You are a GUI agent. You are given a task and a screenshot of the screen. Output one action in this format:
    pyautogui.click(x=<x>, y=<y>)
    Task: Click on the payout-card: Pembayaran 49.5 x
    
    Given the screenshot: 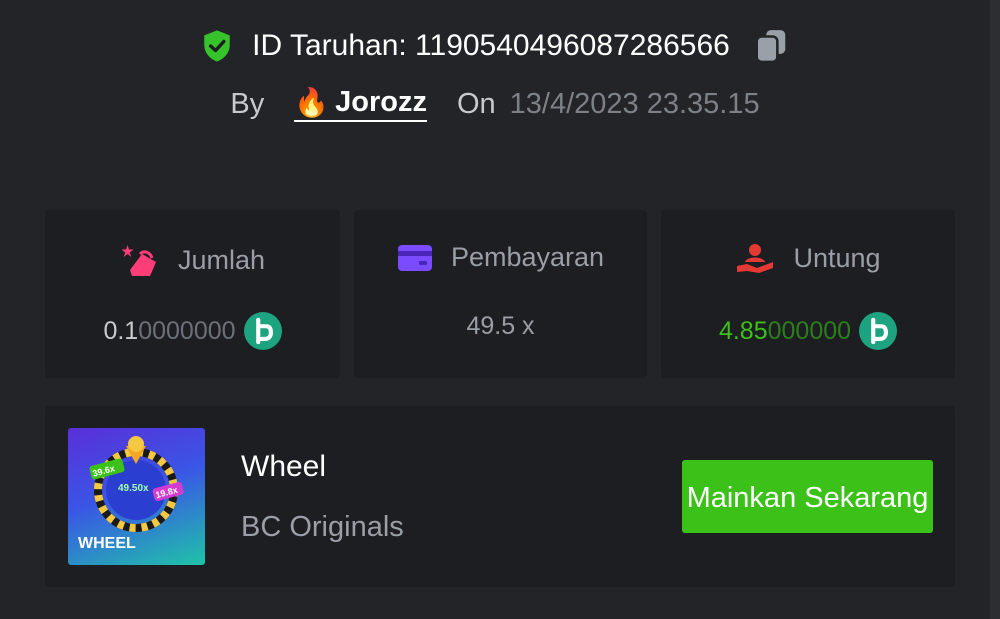 What is the action you would take?
    pyautogui.click(x=500, y=294)
    